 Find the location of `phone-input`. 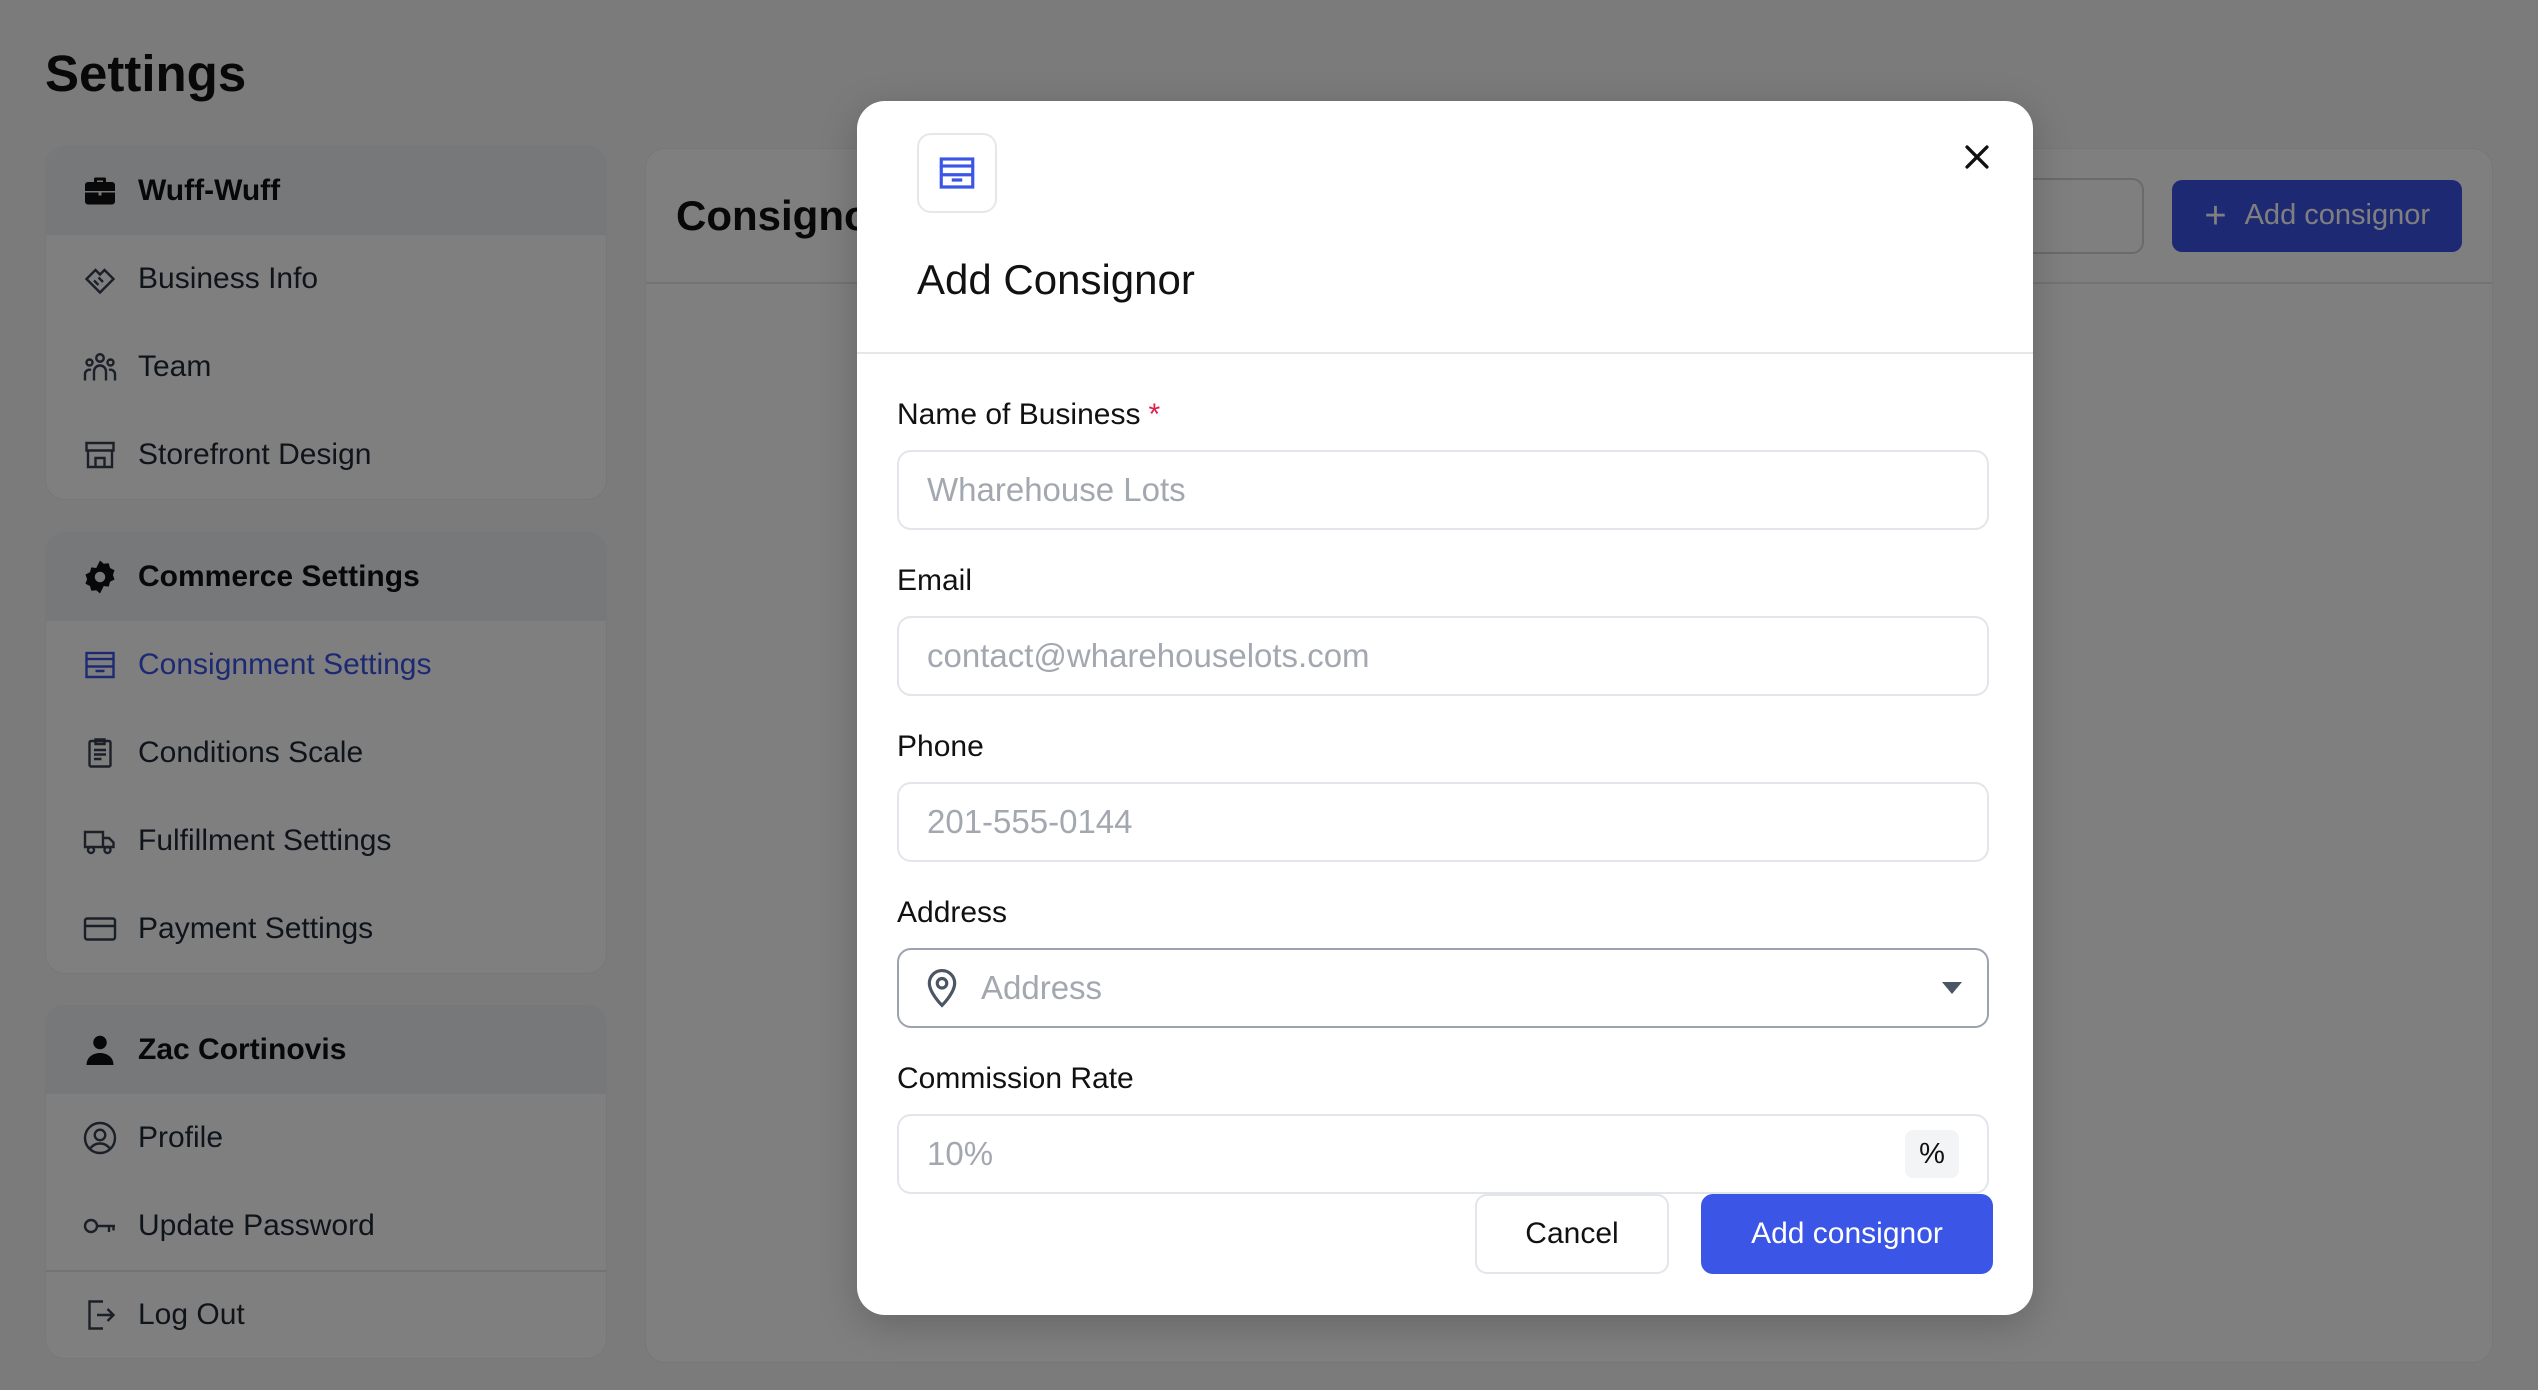

phone-input is located at coordinates (1443, 822).